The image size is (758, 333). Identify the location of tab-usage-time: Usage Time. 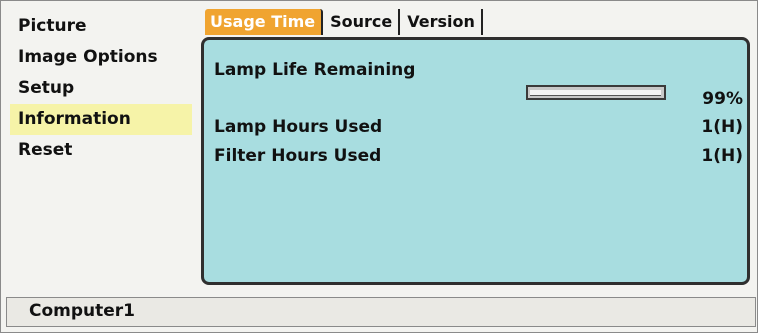
(264, 22).